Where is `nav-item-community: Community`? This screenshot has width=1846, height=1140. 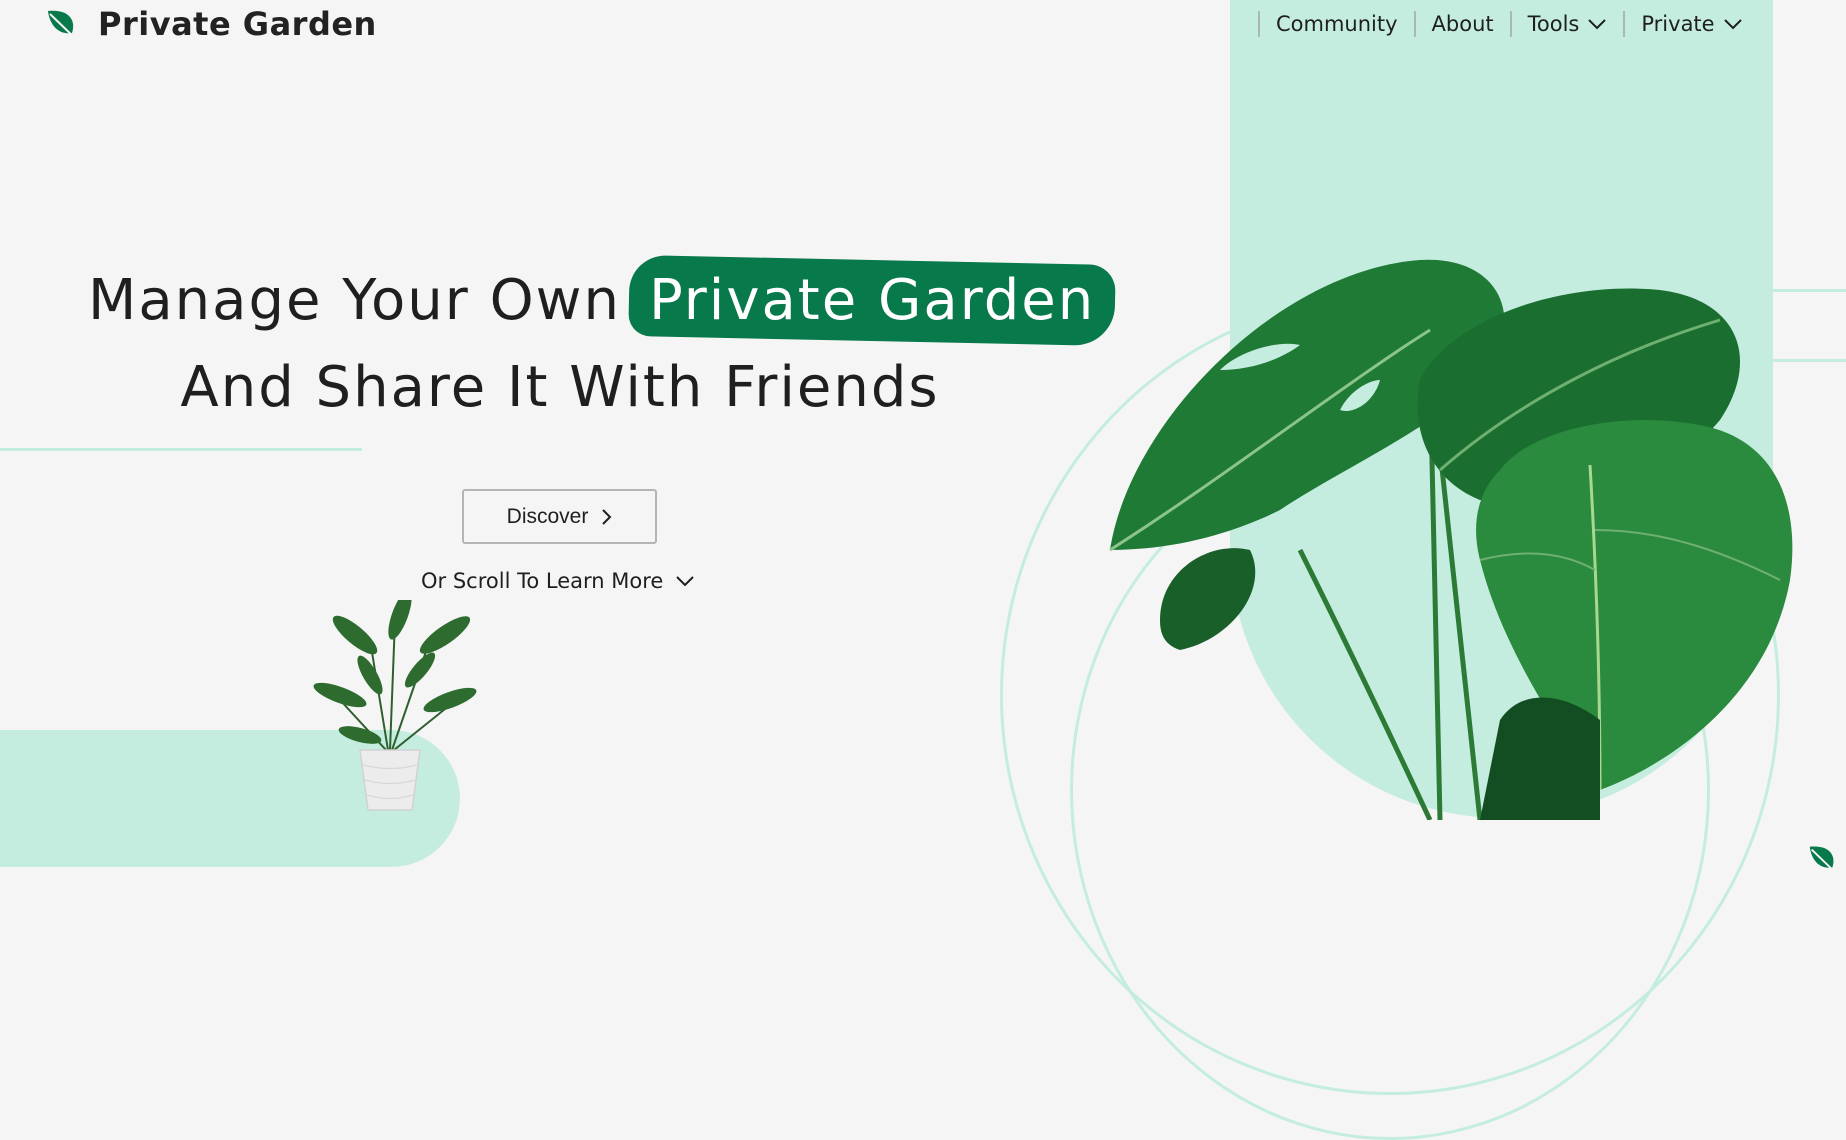
nav-item-community: Community is located at coordinates (1336, 24).